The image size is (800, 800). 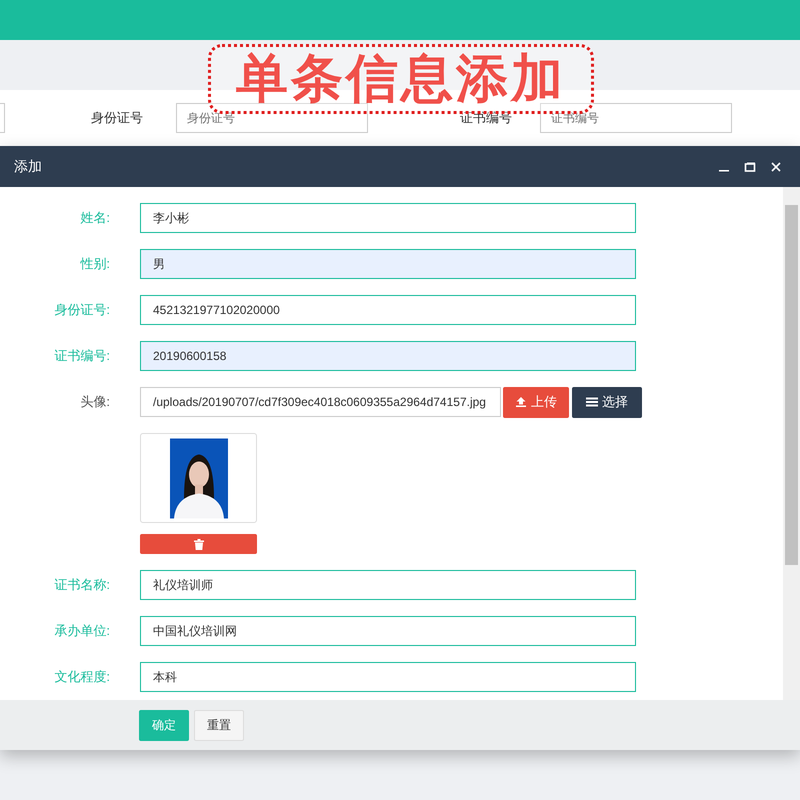 What do you see at coordinates (776, 166) in the screenshot?
I see `close-icon` at bounding box center [776, 166].